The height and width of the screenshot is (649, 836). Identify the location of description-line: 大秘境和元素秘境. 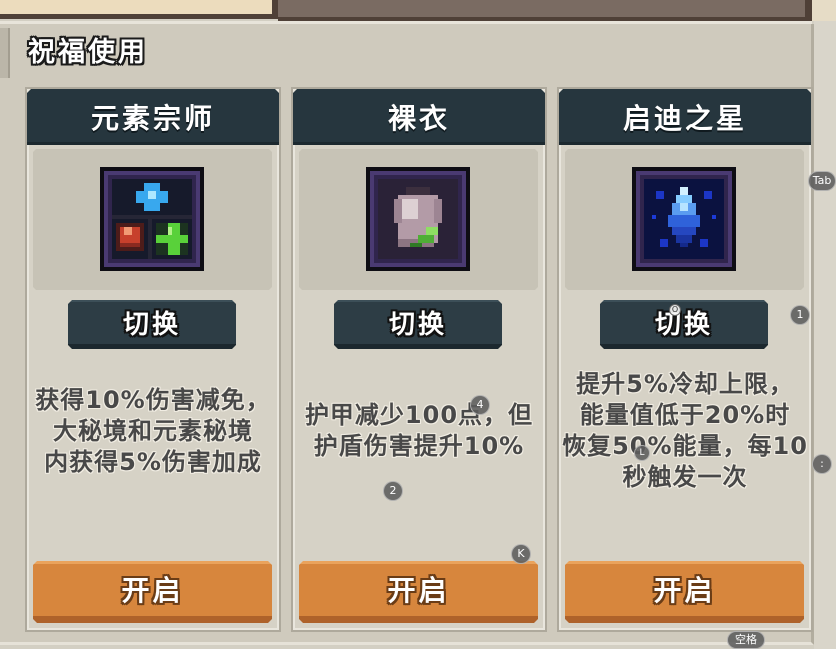
(153, 430).